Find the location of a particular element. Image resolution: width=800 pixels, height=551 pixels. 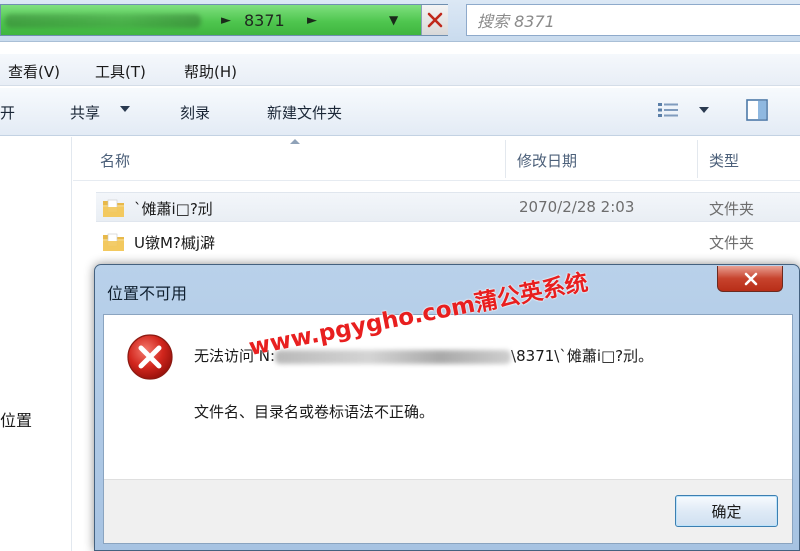

file-row: `傩蕭i□?刓 2070/2/28 2:03 文件夹 is located at coordinates (448, 207).